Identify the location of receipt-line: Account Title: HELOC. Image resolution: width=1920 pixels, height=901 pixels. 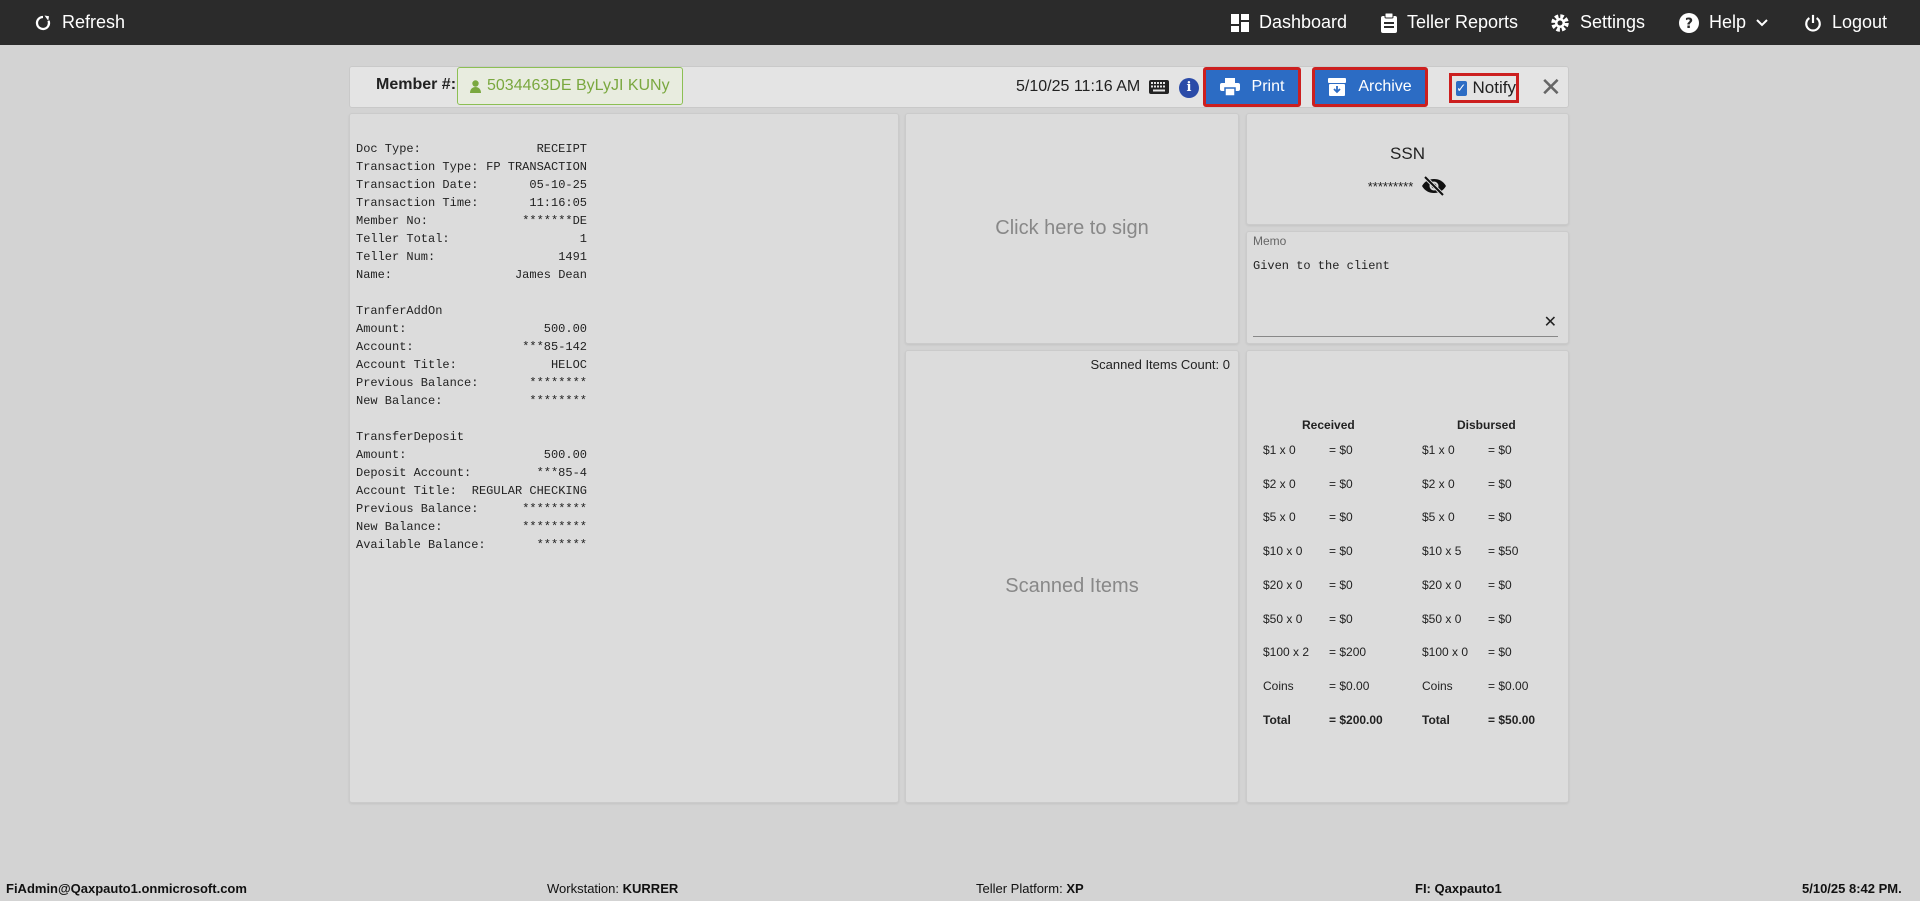
(471, 365).